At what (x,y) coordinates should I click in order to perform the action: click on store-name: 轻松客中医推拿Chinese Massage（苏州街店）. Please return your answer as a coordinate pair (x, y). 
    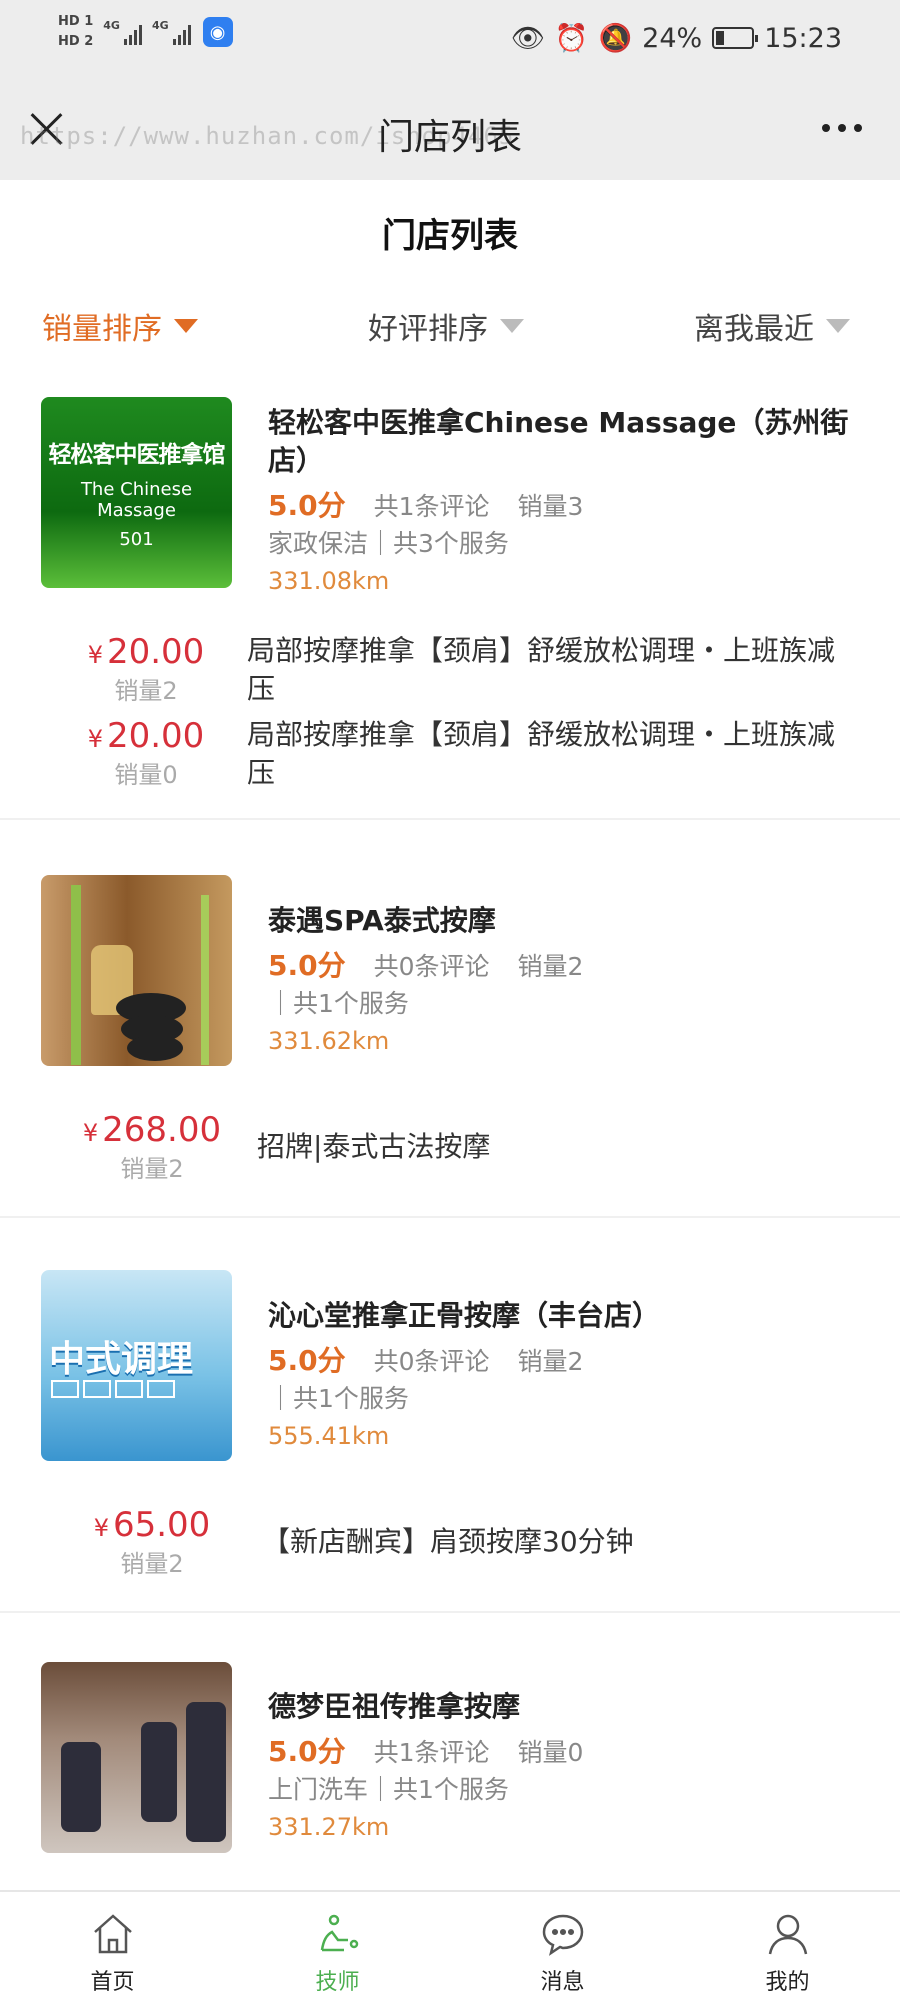
    Looking at the image, I should click on (558, 441).